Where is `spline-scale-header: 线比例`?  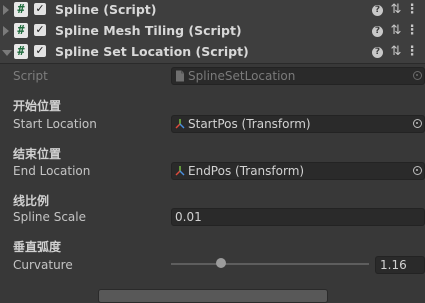
spline-scale-header: 线比例 is located at coordinates (31, 201).